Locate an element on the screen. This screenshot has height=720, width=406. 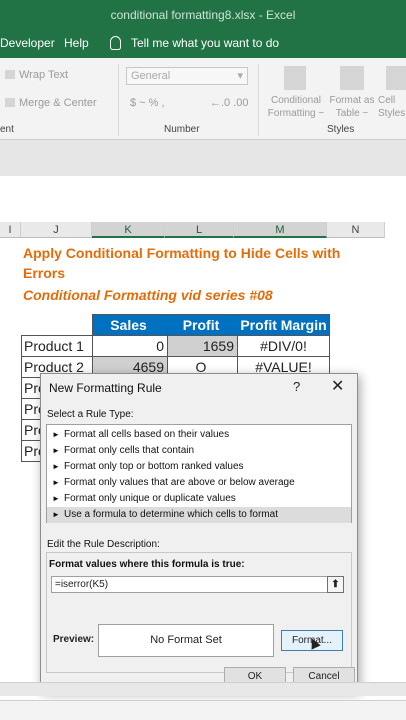
product-cell: Product 1 is located at coordinates (57, 346).